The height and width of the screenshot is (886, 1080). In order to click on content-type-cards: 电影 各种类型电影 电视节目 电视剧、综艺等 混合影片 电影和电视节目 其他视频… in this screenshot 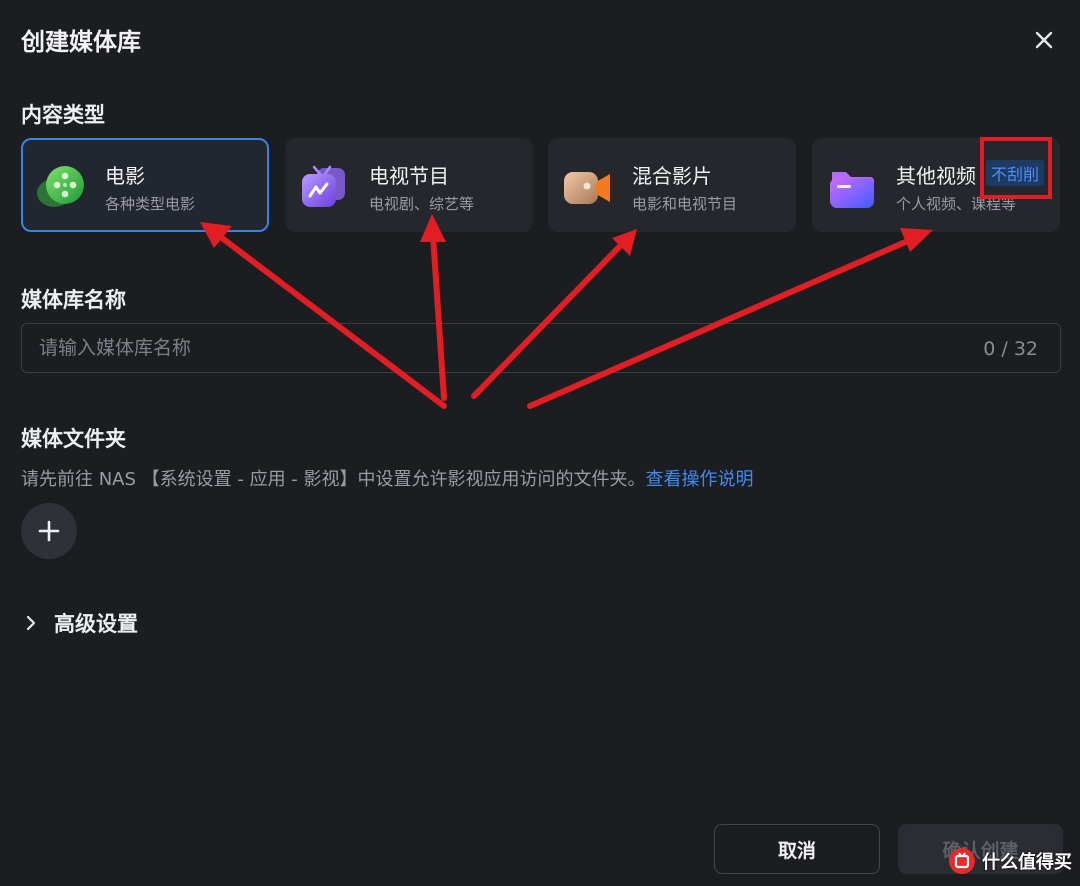, I will do `click(541, 186)`.